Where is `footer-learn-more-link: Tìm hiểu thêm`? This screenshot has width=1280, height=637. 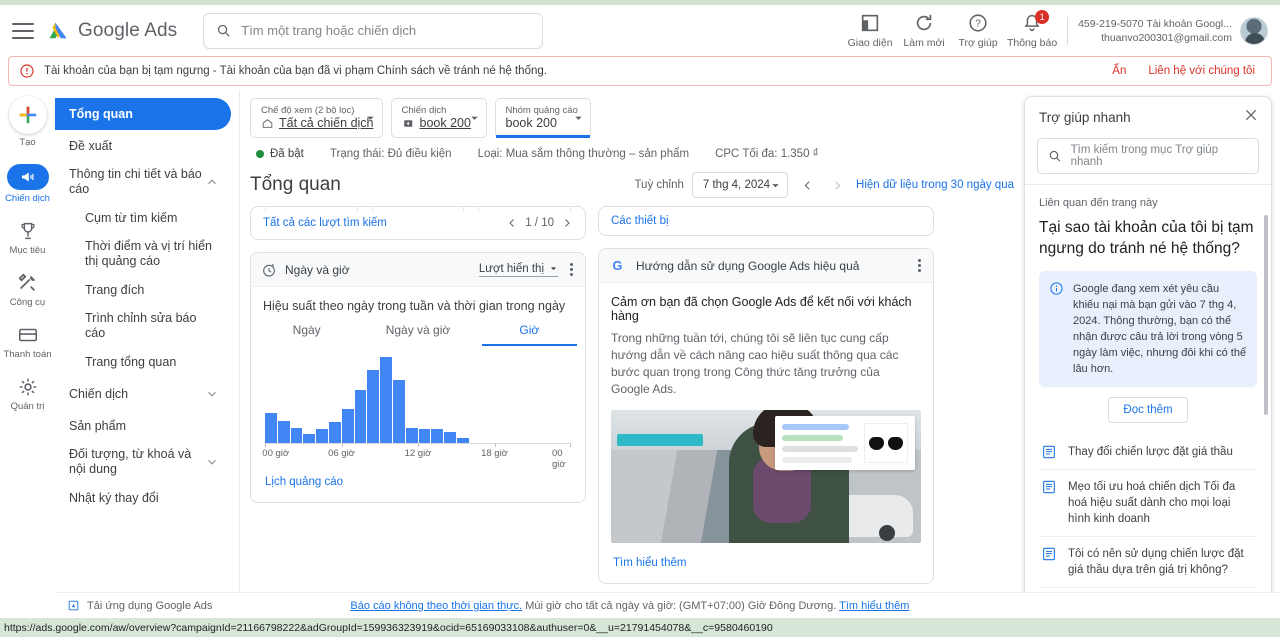 footer-learn-more-link: Tìm hiểu thêm is located at coordinates (874, 606).